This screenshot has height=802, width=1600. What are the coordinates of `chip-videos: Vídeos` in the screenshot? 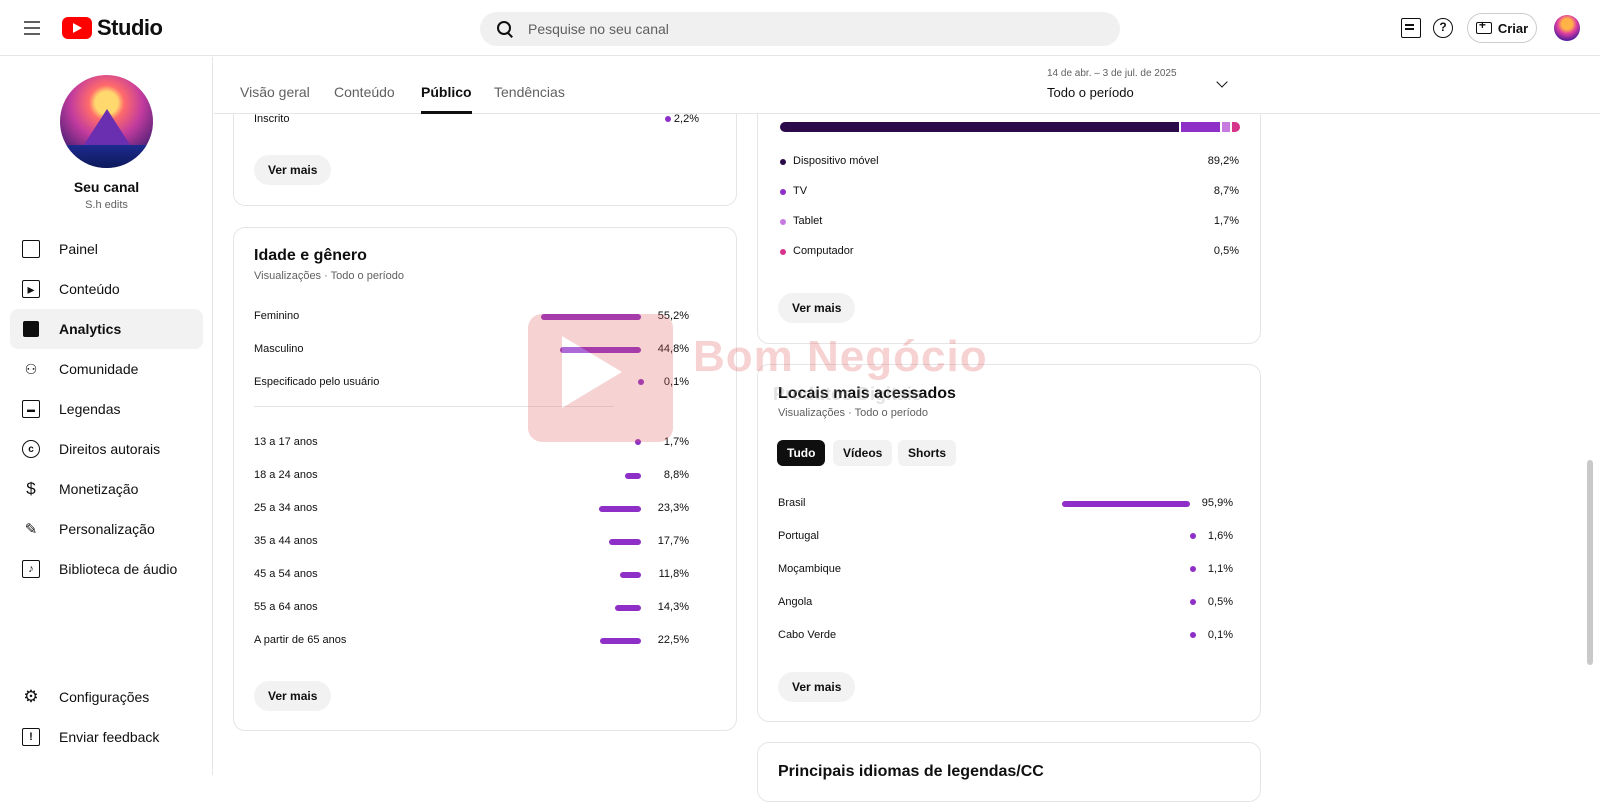 It's located at (863, 453).